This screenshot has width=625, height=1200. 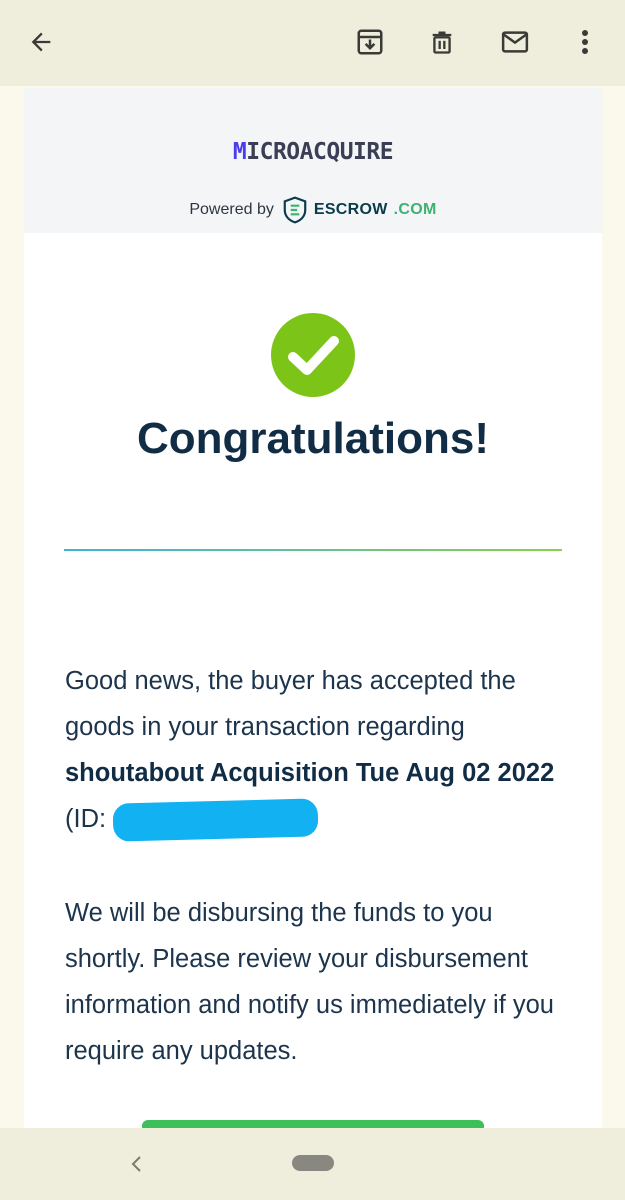 What do you see at coordinates (215, 820) in the screenshot?
I see `redacted-transaction-id` at bounding box center [215, 820].